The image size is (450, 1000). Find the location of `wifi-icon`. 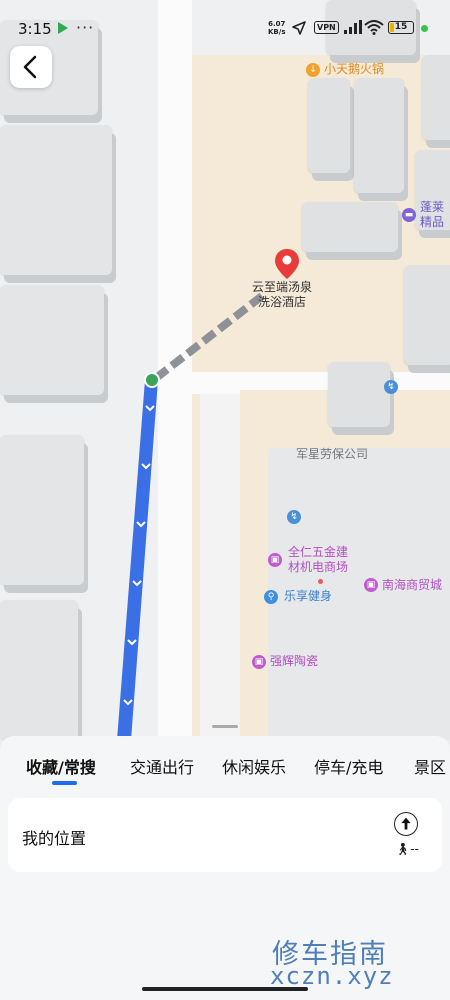

wifi-icon is located at coordinates (374, 27).